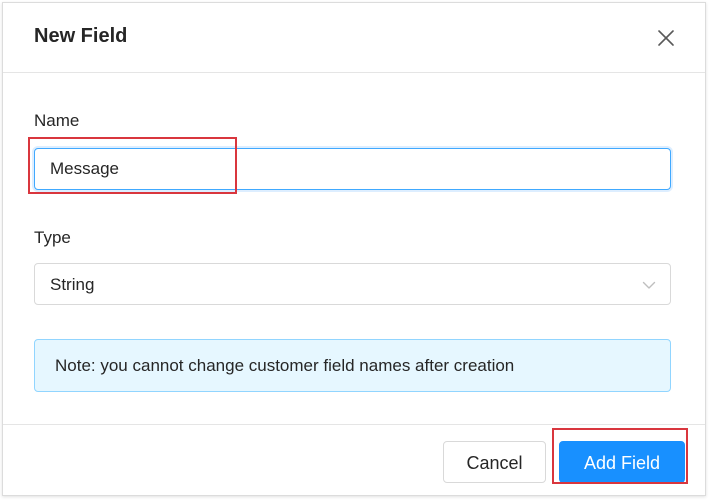  What do you see at coordinates (352, 284) in the screenshot?
I see `type-select: String` at bounding box center [352, 284].